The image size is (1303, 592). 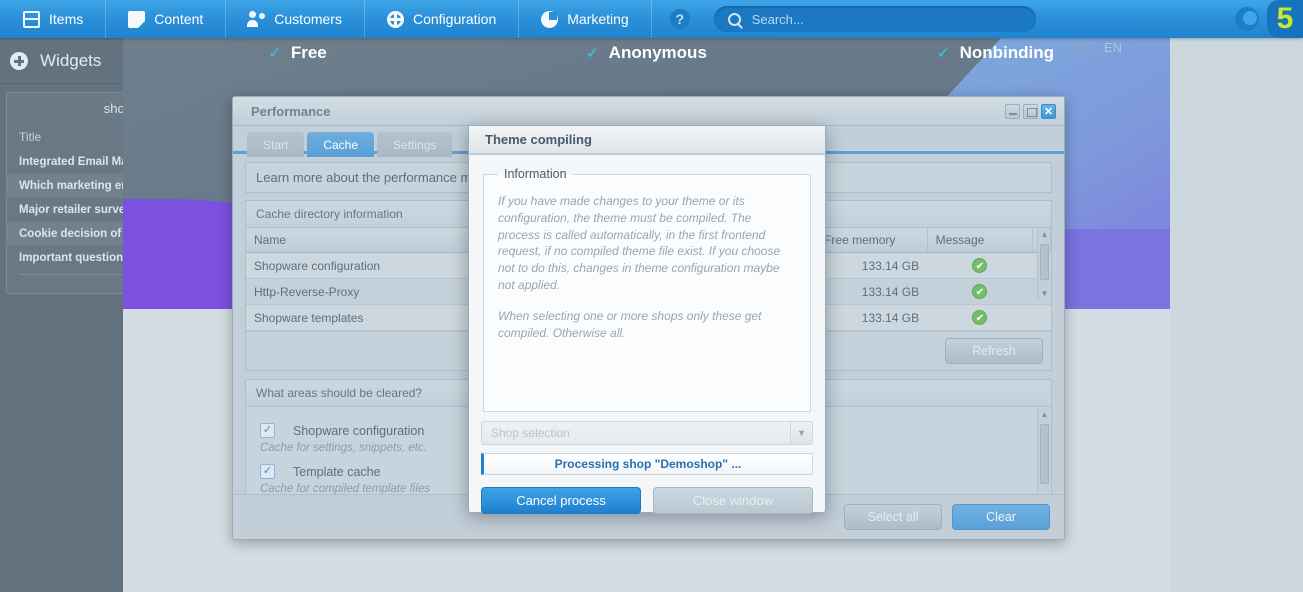 I want to click on lang-de-link: DE, so click(x=1084, y=47).